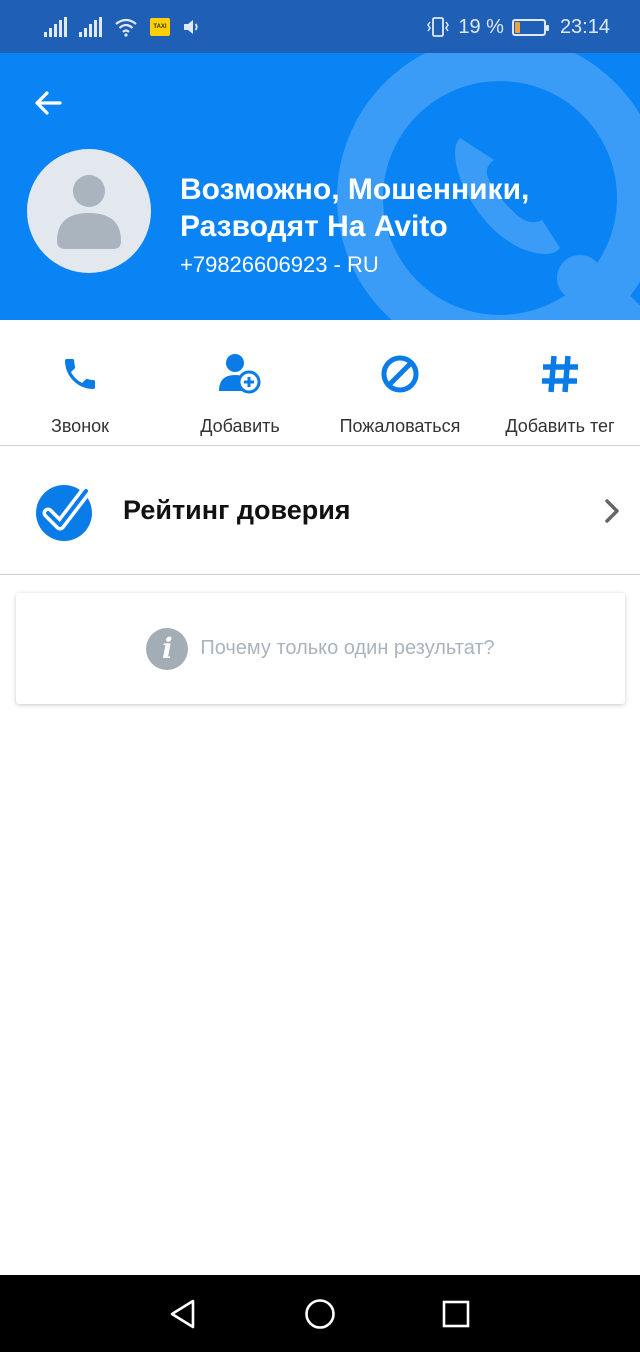 This screenshot has height=1352, width=640. What do you see at coordinates (237, 510) in the screenshot?
I see `trust-rating-label: Рейтинг доверия` at bounding box center [237, 510].